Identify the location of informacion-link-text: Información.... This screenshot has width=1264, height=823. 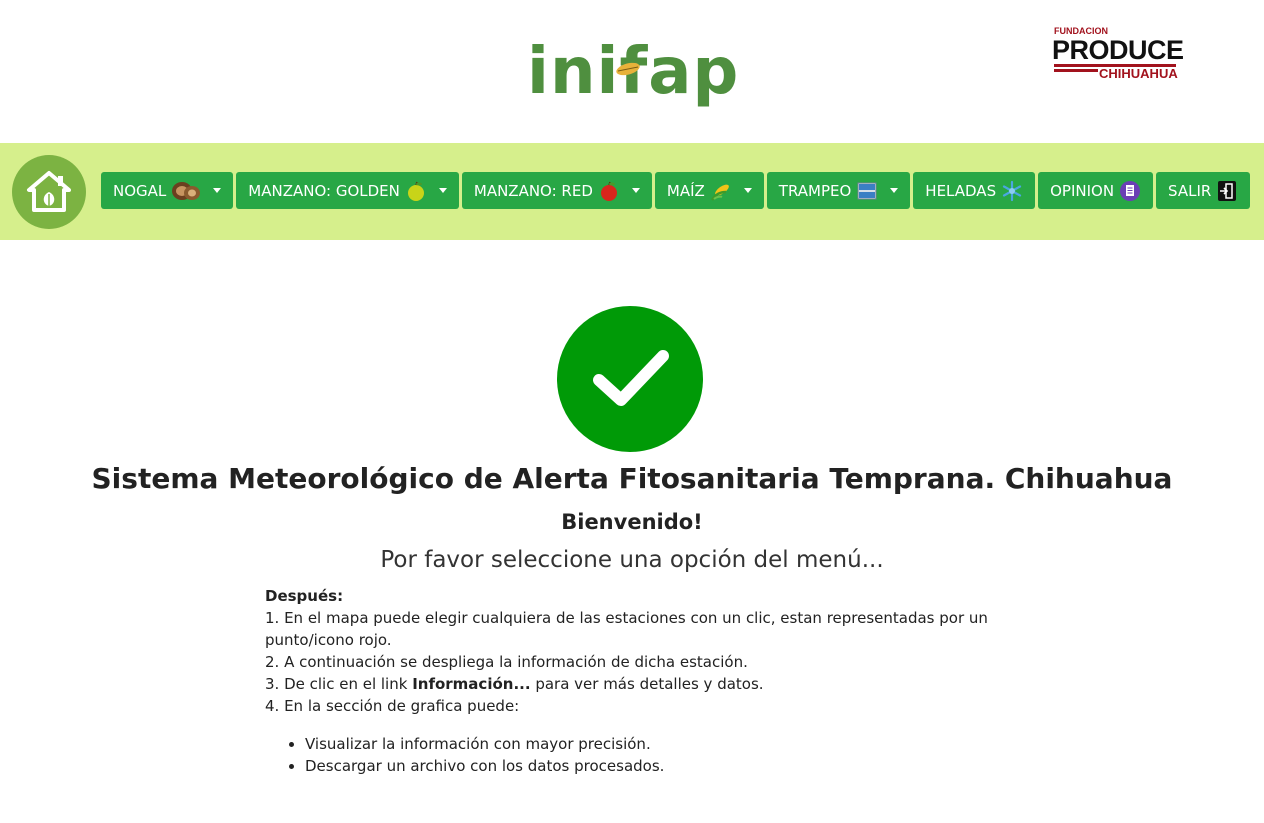
(471, 684).